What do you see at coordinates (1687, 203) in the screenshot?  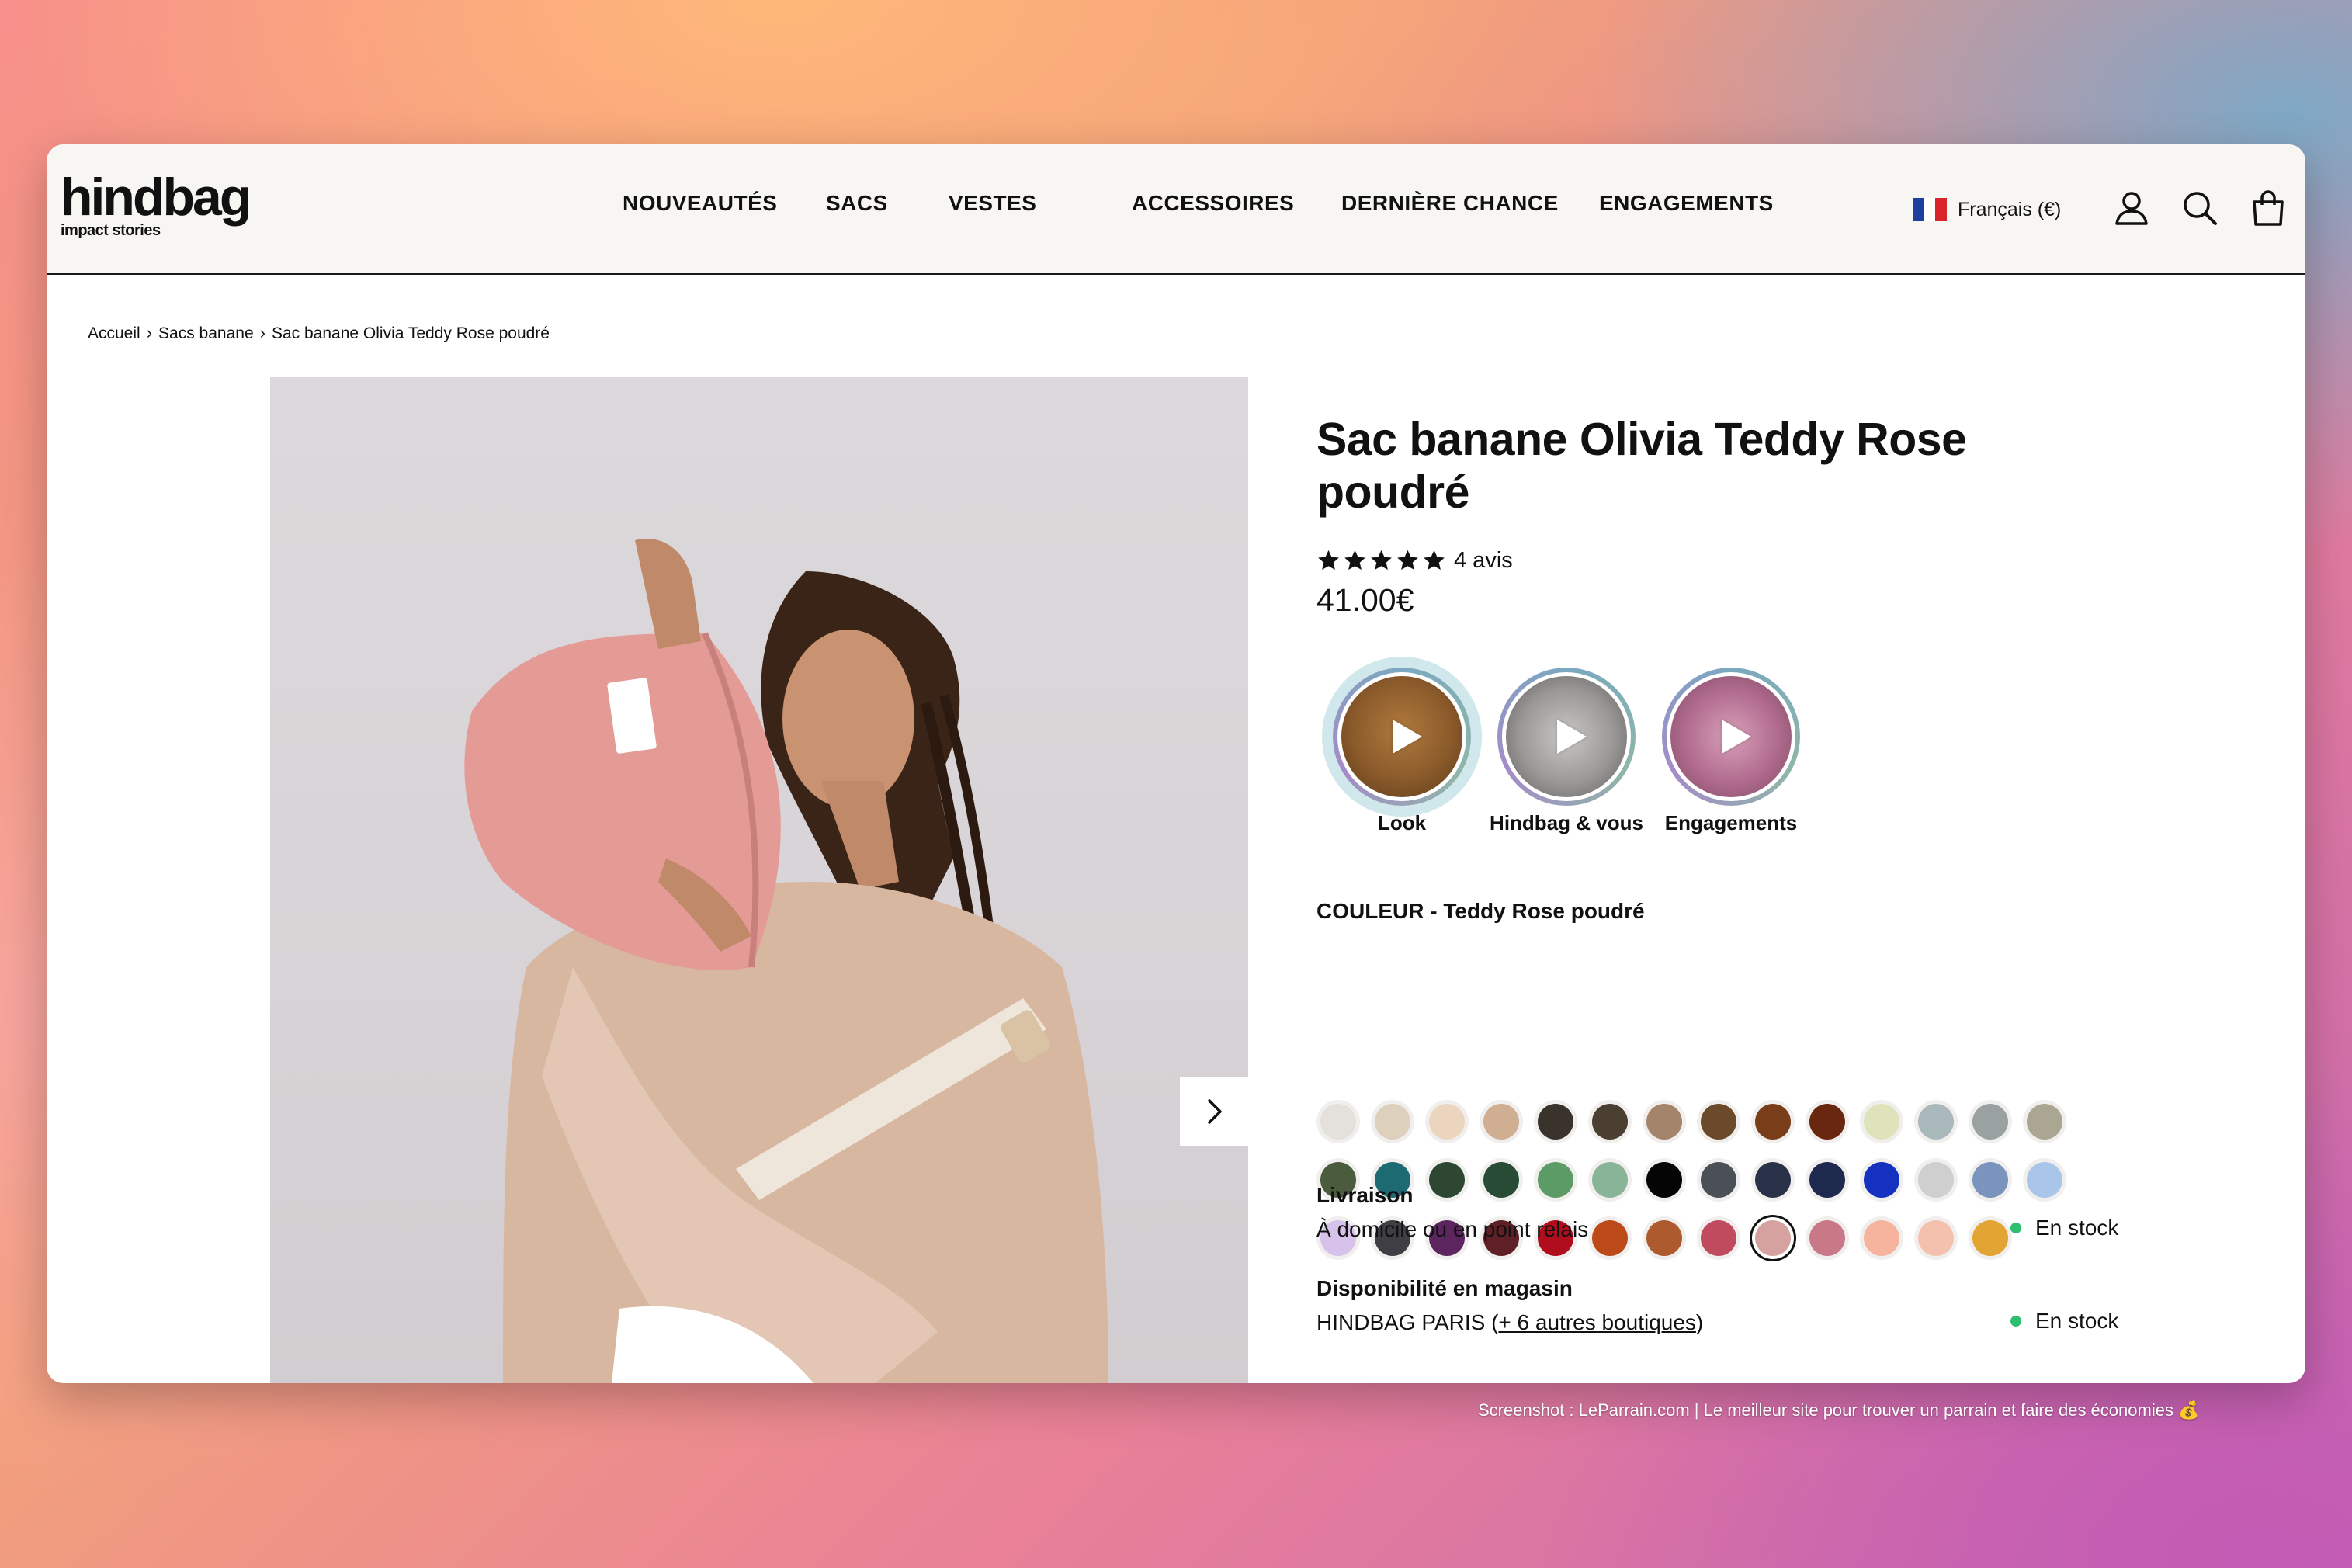 I see `nav-item-engagements: ENGAGEMENTS` at bounding box center [1687, 203].